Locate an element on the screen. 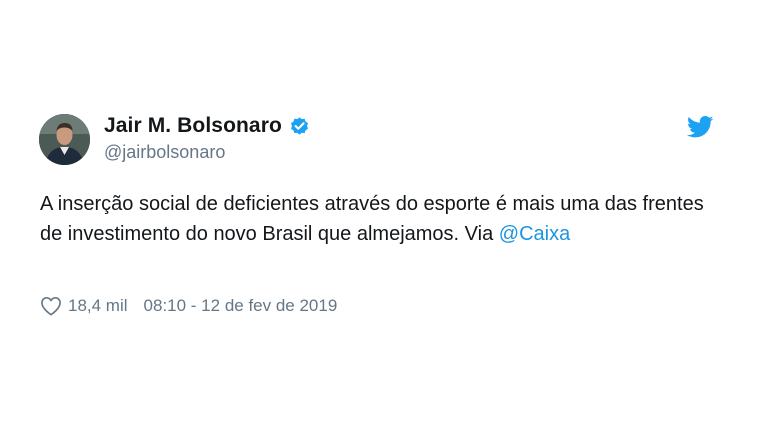  user-block: Jair M. Bolsonaro @jairbolsonaro is located at coordinates (207, 137).